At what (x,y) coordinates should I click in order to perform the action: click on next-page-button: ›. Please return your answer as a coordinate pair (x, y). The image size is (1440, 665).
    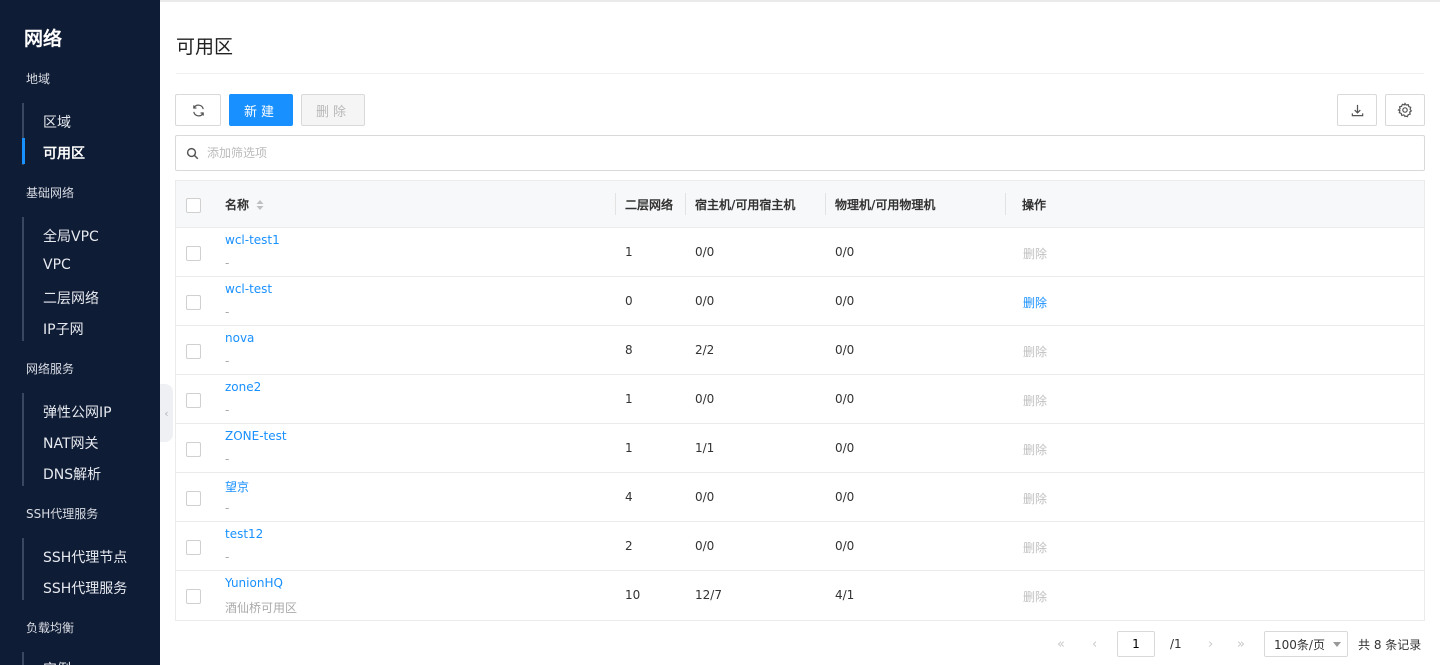
    Looking at the image, I should click on (1210, 644).